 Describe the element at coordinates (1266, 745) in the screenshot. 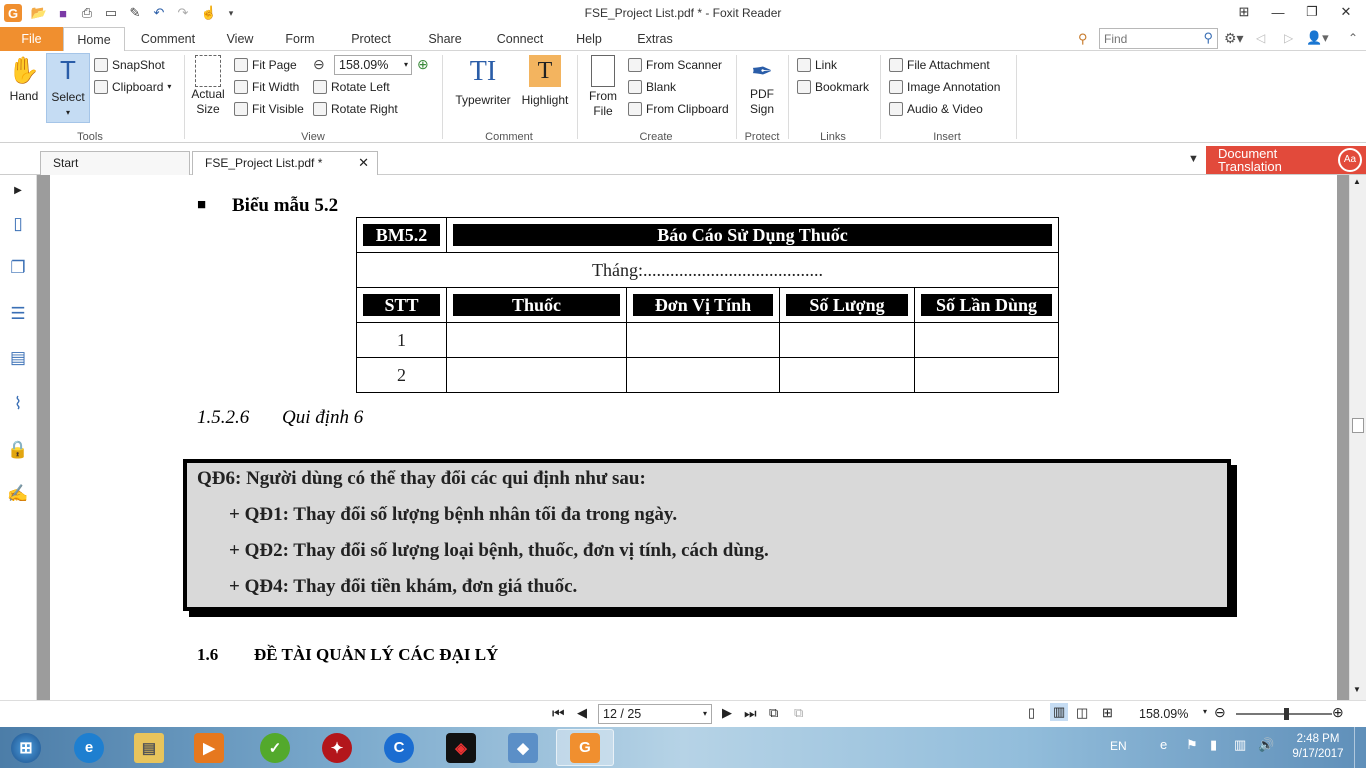

I see `volume-icon: 🔊` at that location.